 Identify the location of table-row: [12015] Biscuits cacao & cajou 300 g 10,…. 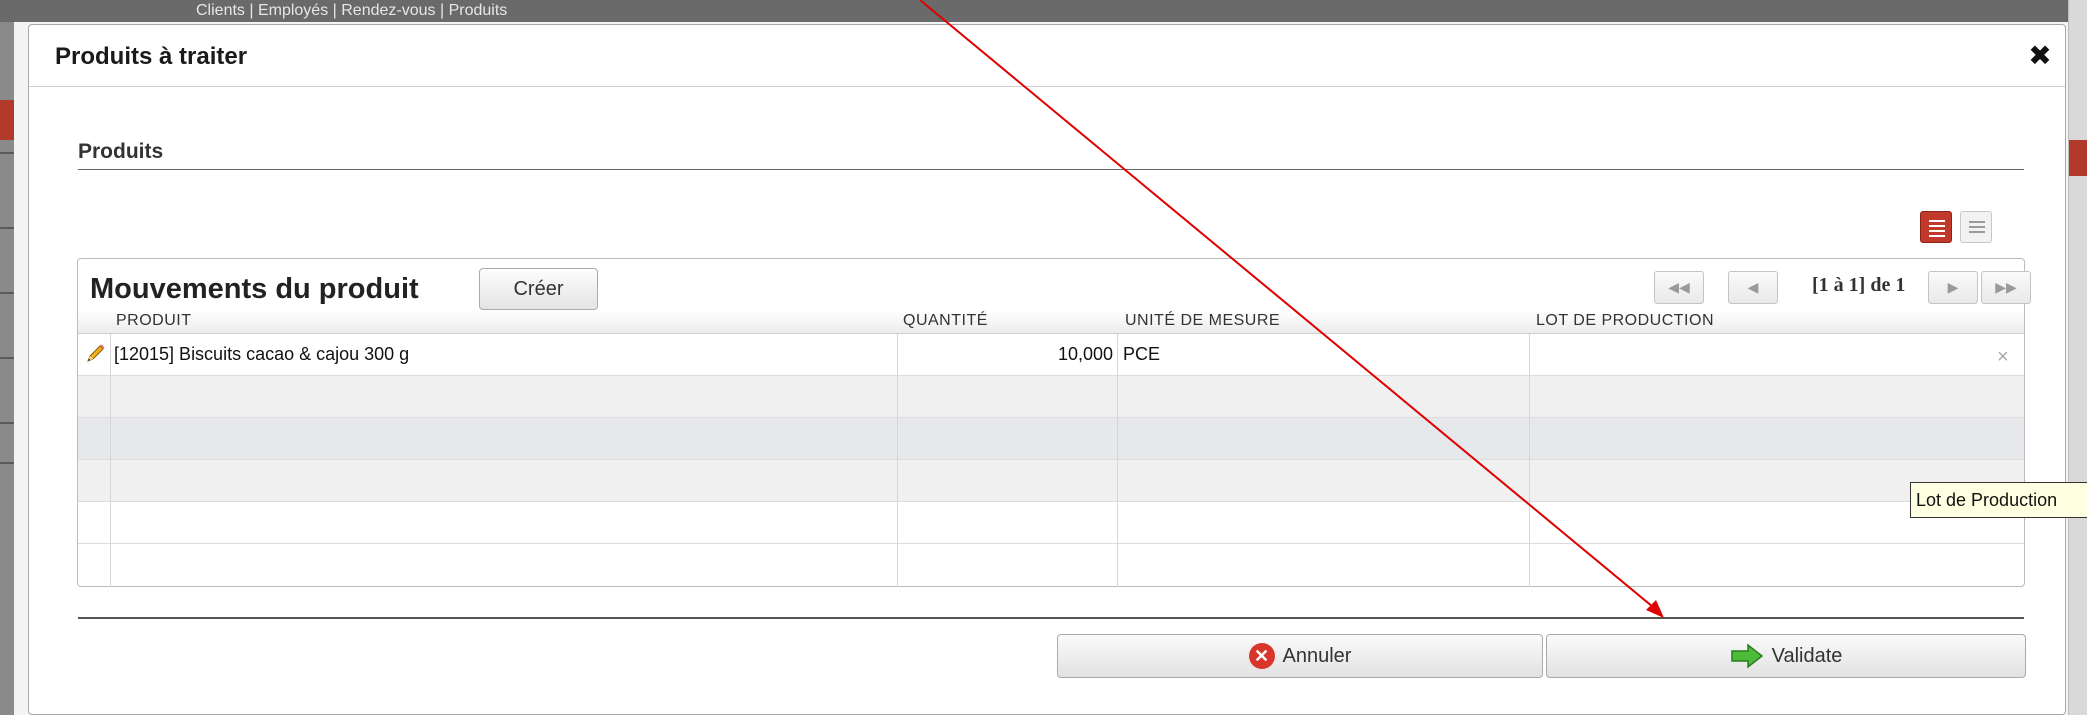
(1051, 355).